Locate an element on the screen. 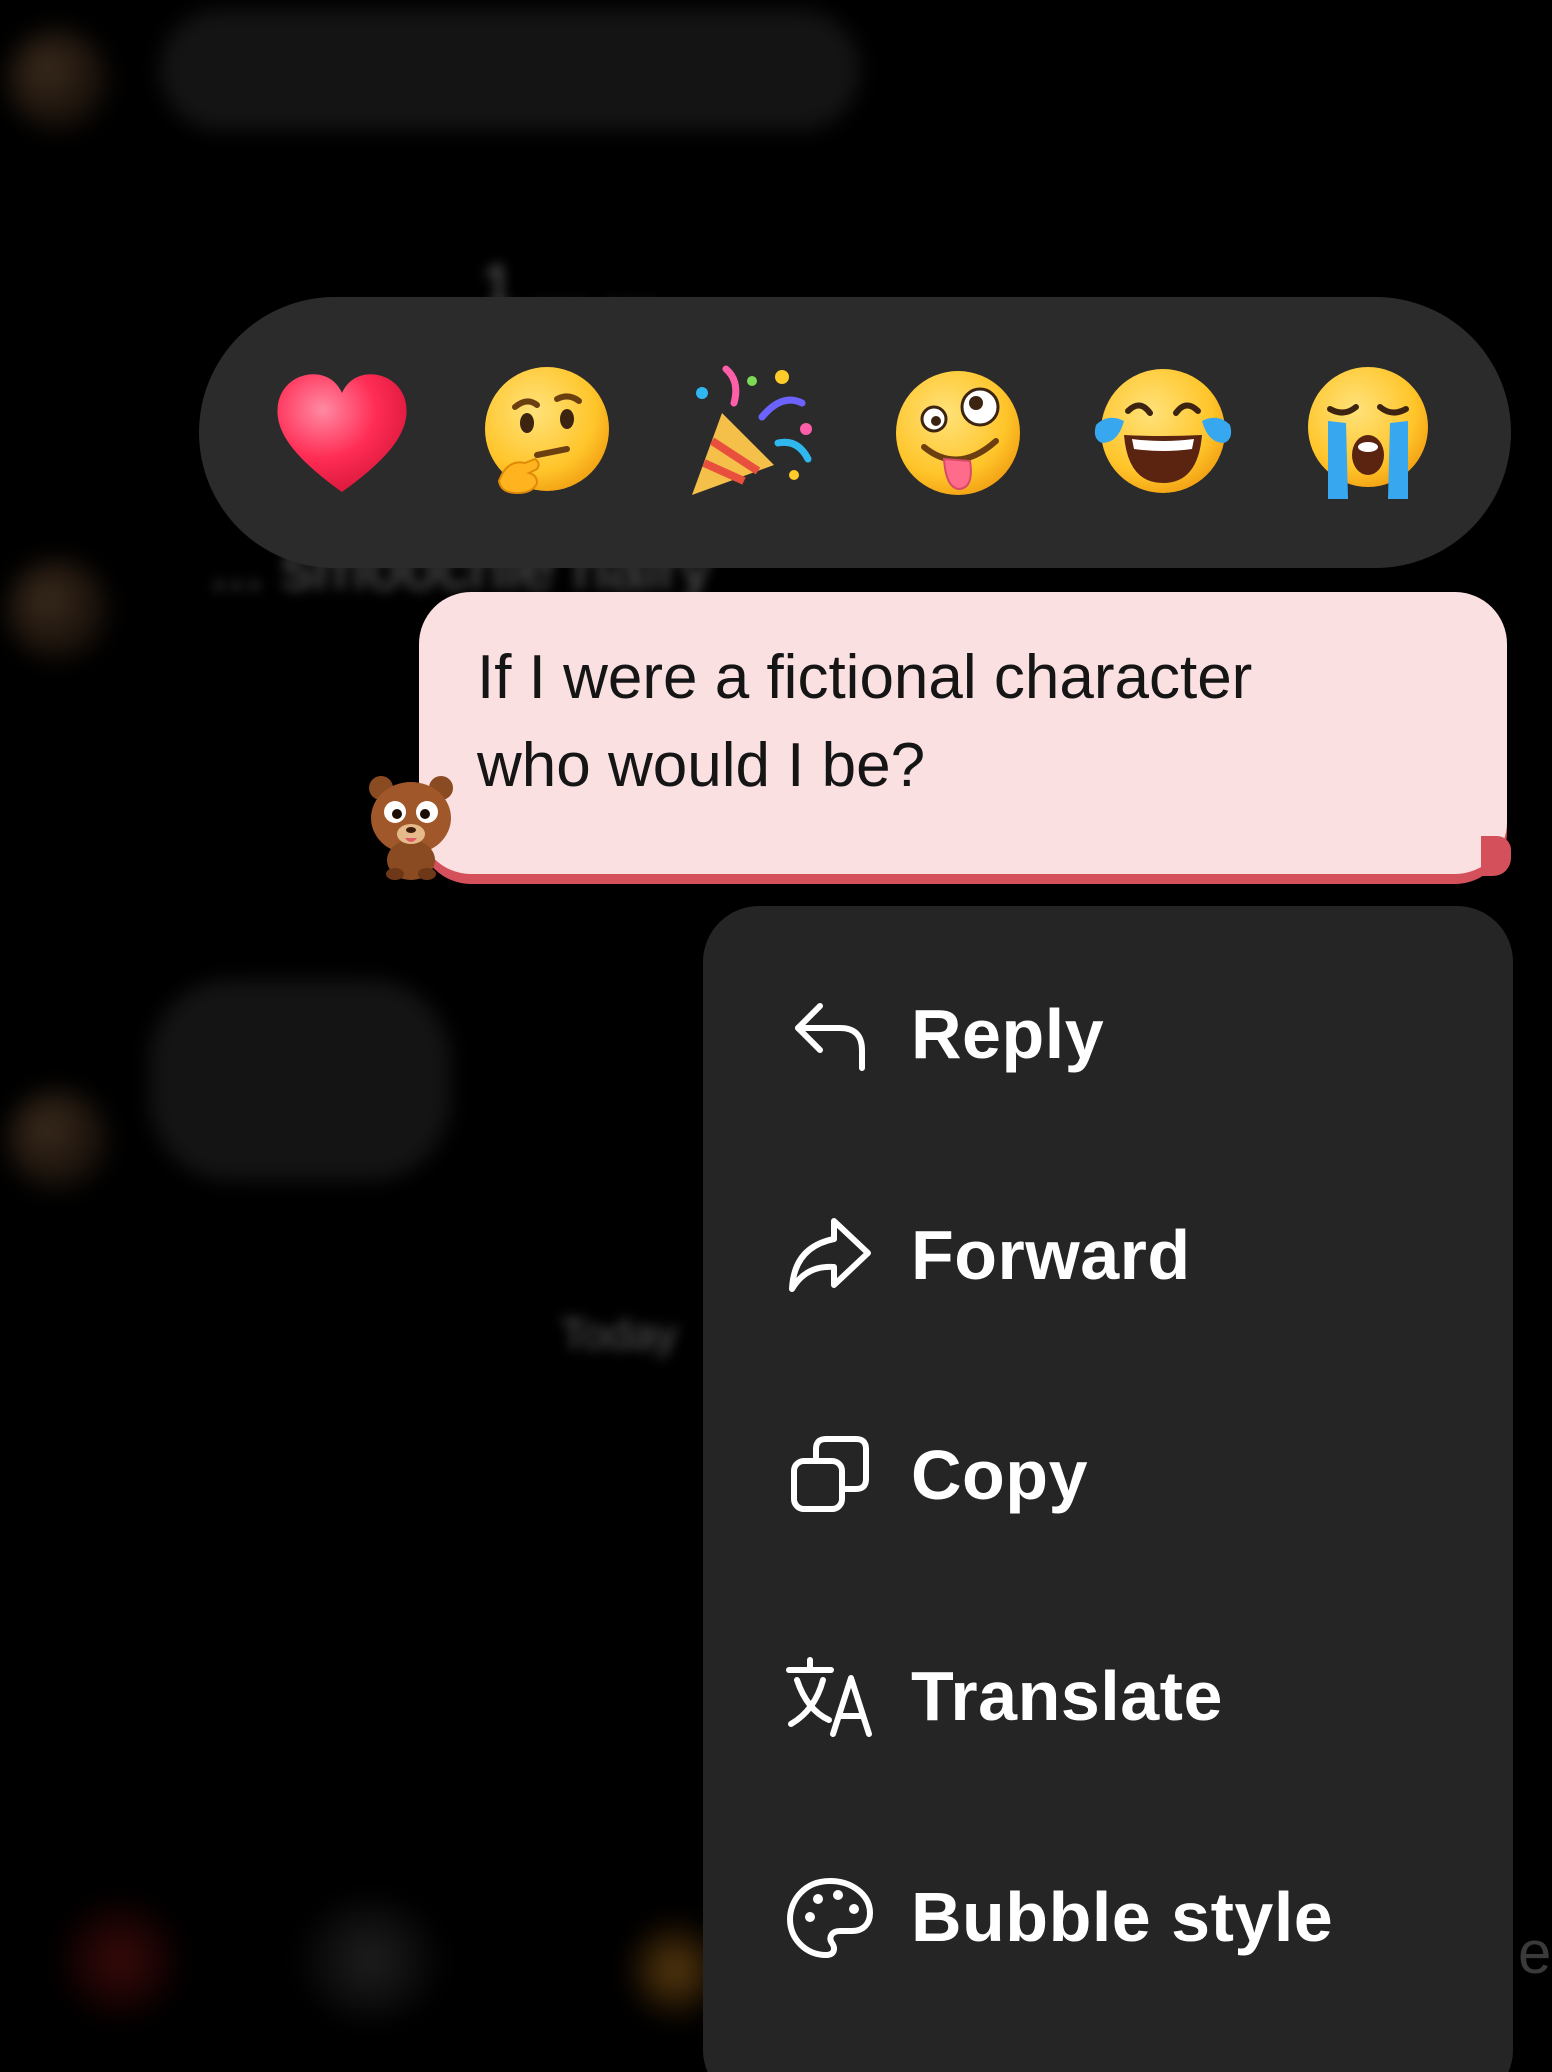  menu-item-bubble-style: Bubble style is located at coordinates (1108, 1917).